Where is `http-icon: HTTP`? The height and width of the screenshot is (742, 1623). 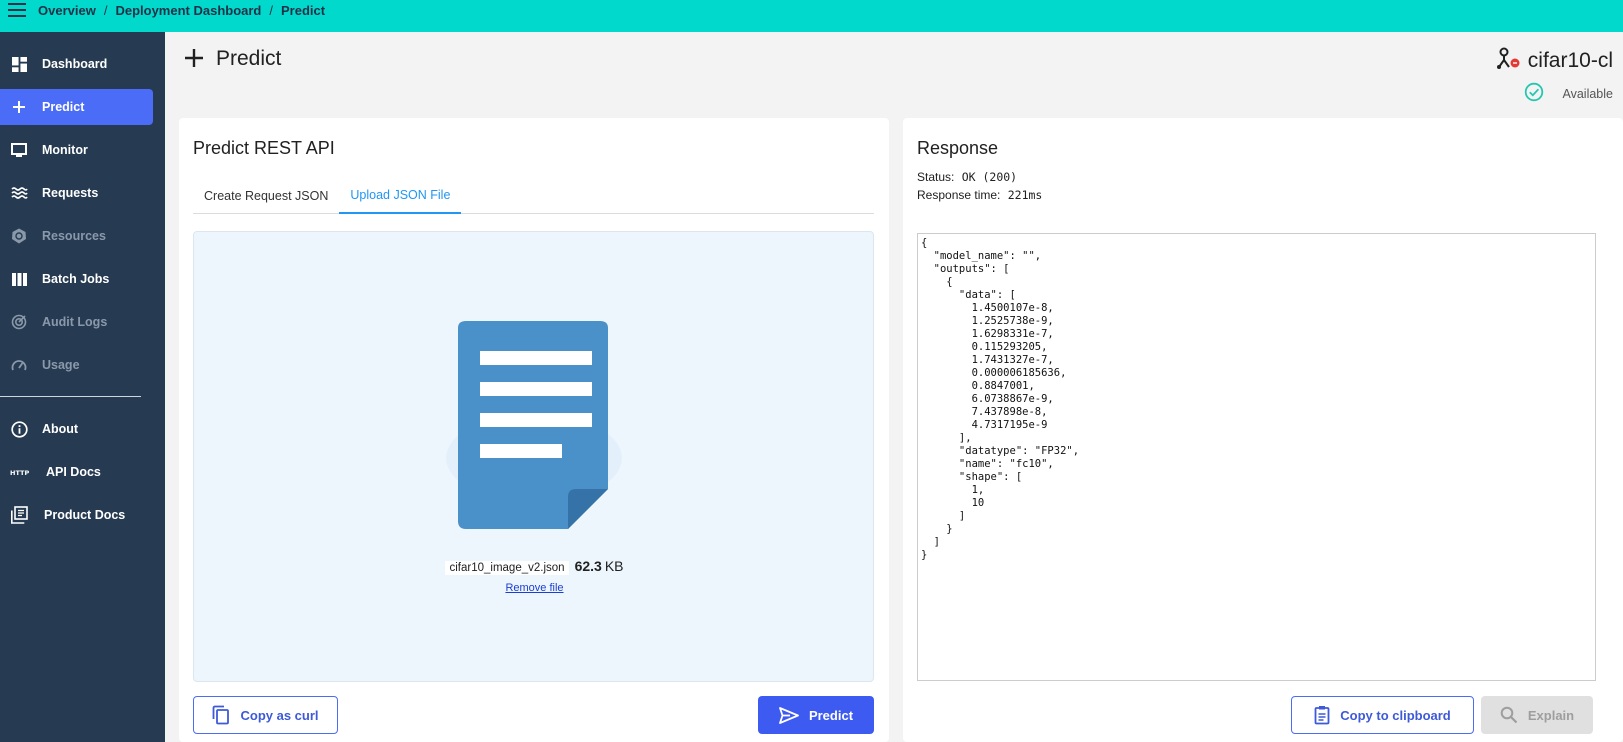 http-icon: HTTP is located at coordinates (21, 472).